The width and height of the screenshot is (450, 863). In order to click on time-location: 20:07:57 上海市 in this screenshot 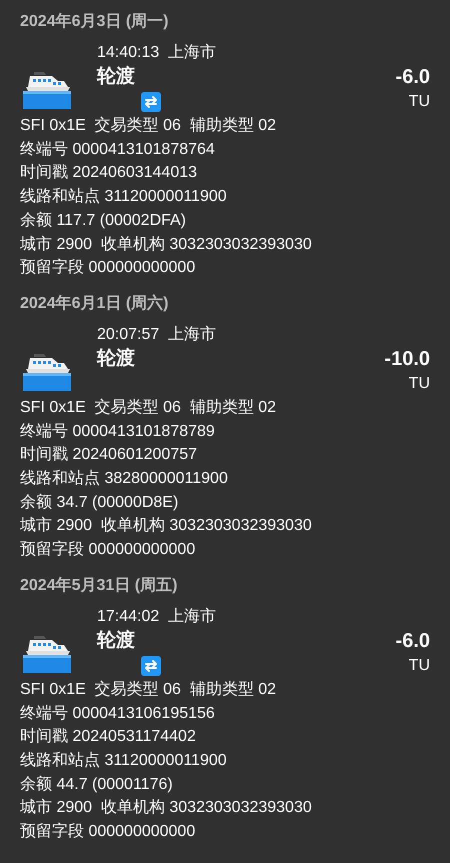, I will do `click(157, 334)`.